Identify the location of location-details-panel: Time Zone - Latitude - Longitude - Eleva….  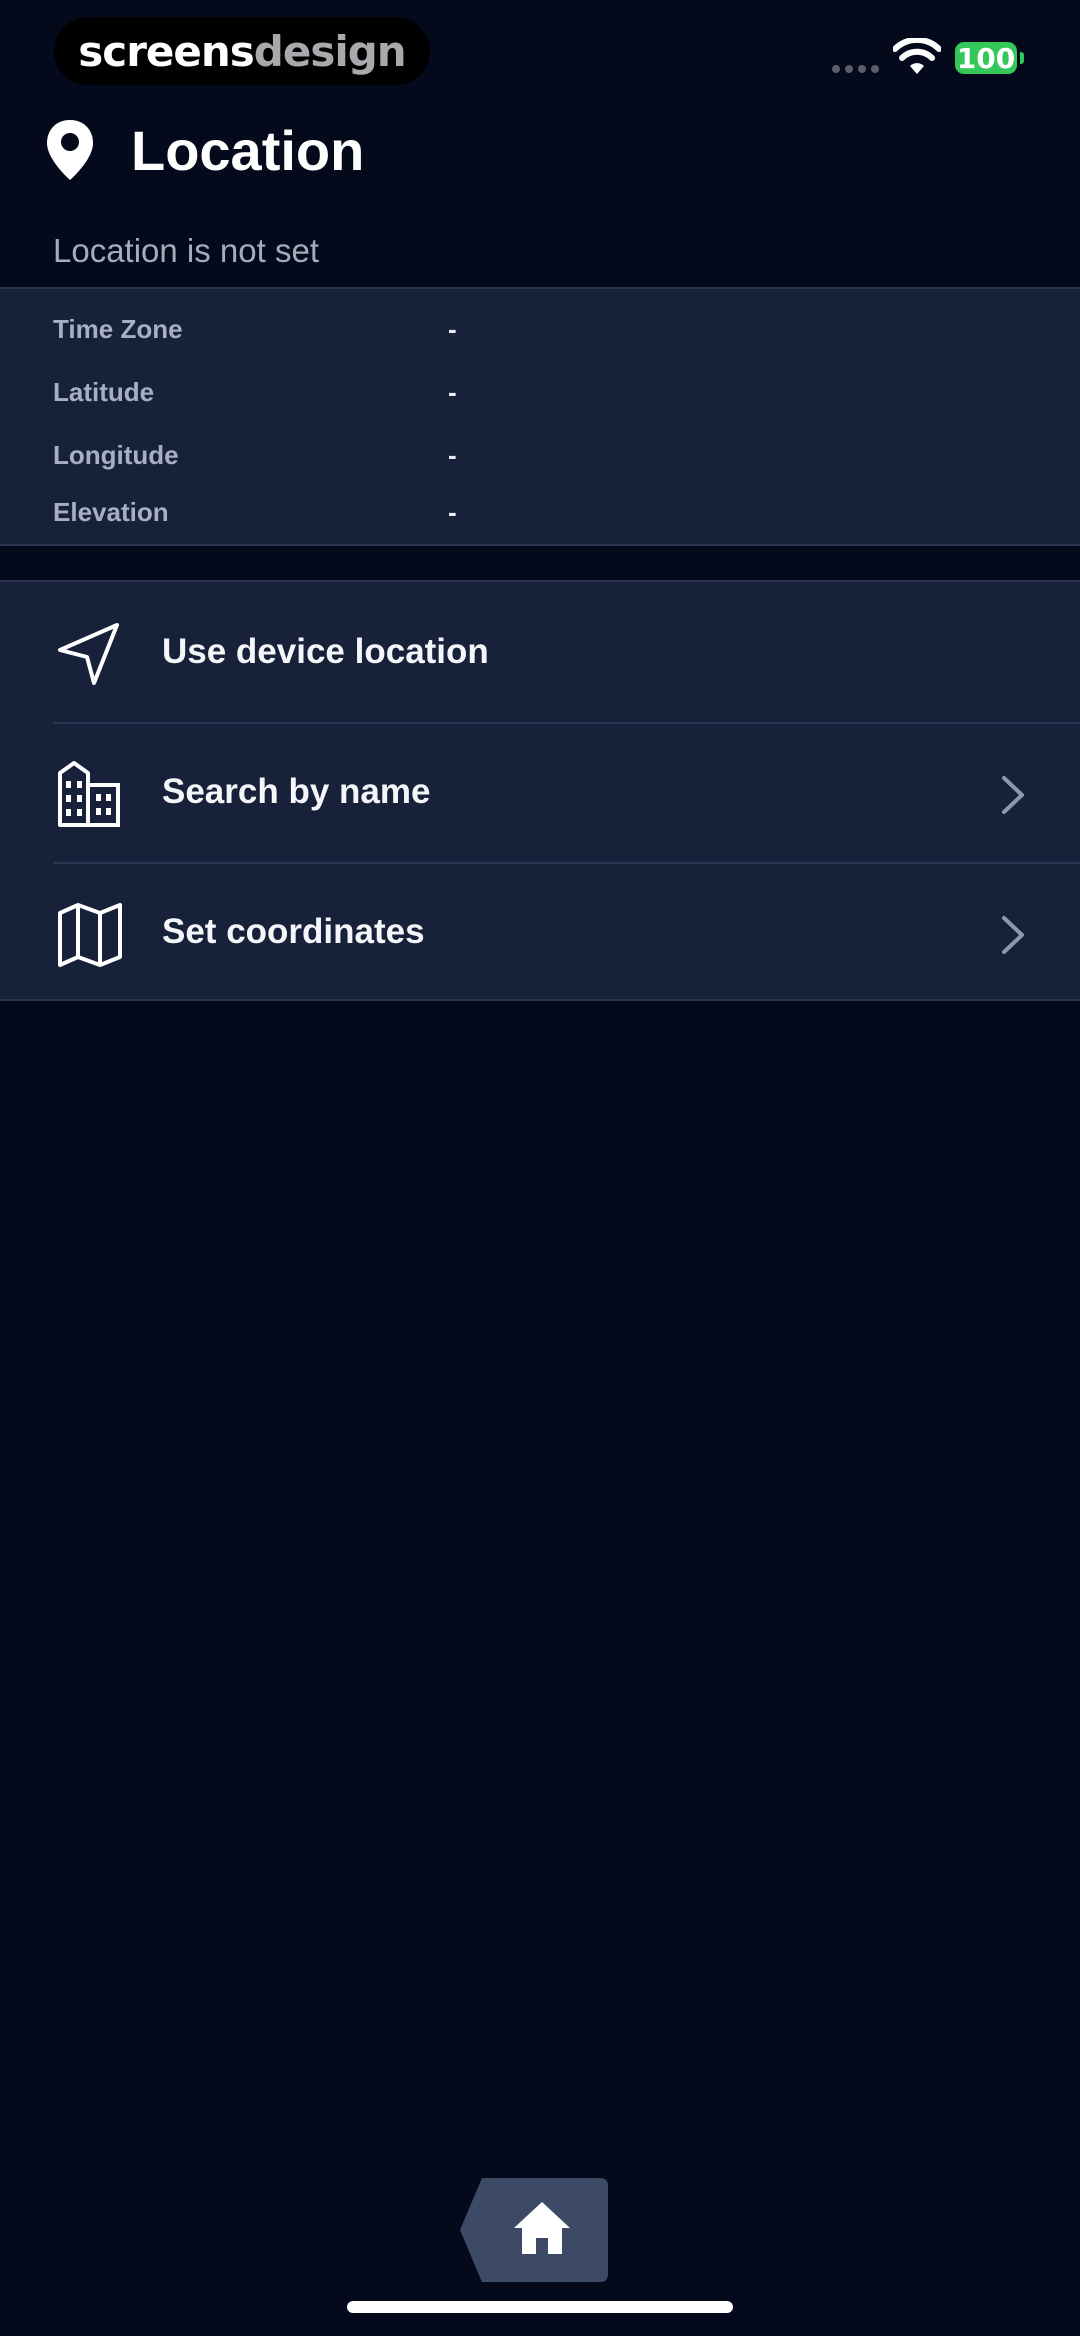
(540, 416).